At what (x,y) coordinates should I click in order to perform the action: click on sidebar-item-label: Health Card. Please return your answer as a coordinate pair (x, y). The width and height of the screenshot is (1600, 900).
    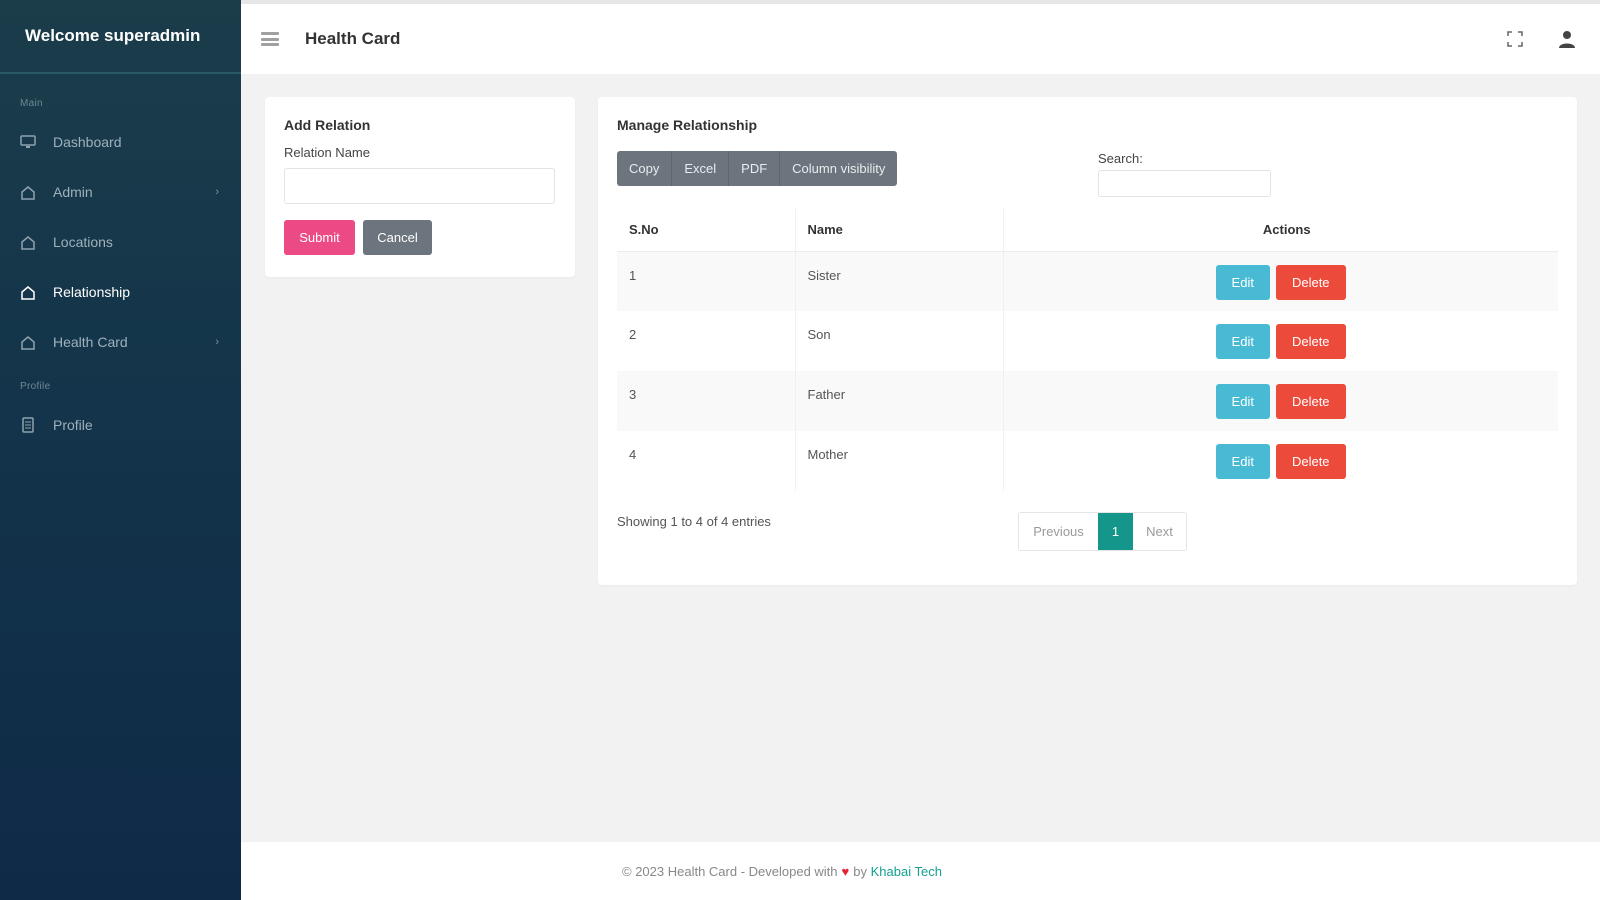
    Looking at the image, I should click on (90, 342).